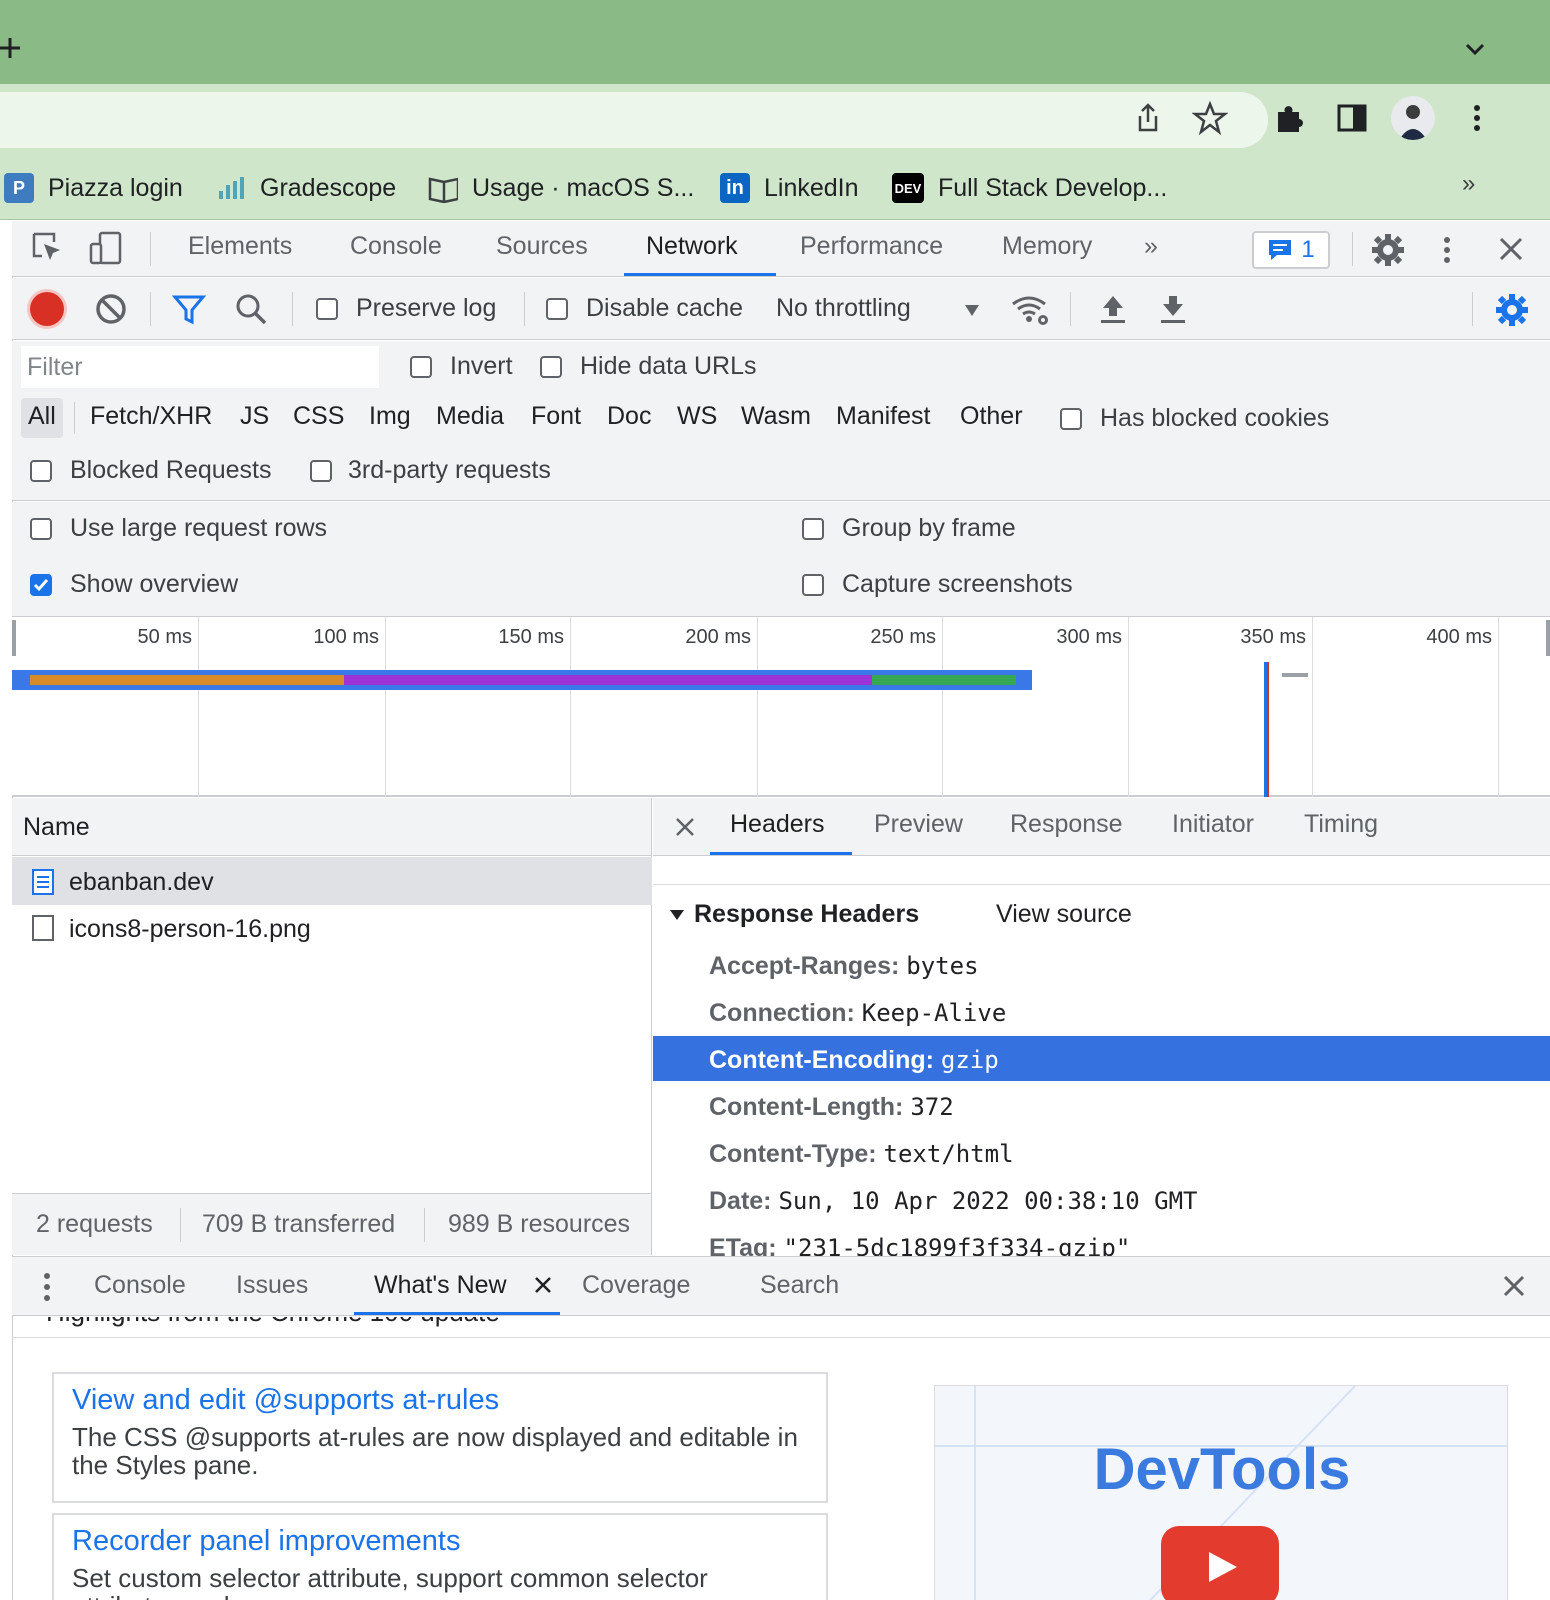 The height and width of the screenshot is (1600, 1550). What do you see at coordinates (861, 1154) in the screenshot?
I see `header-row: Content-Type: text/html` at bounding box center [861, 1154].